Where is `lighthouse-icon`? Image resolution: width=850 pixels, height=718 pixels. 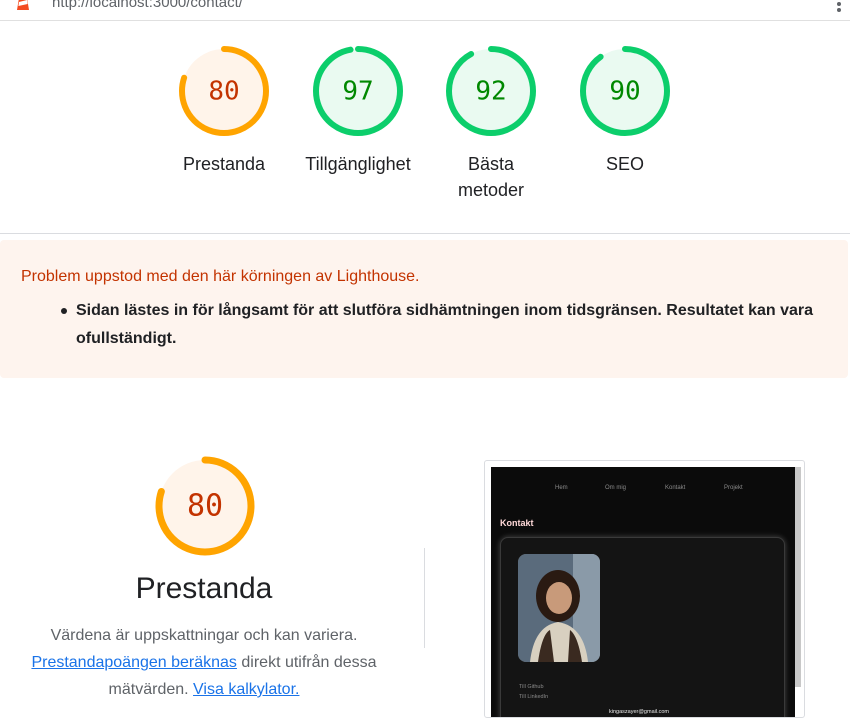
lighthouse-icon is located at coordinates (23, 5).